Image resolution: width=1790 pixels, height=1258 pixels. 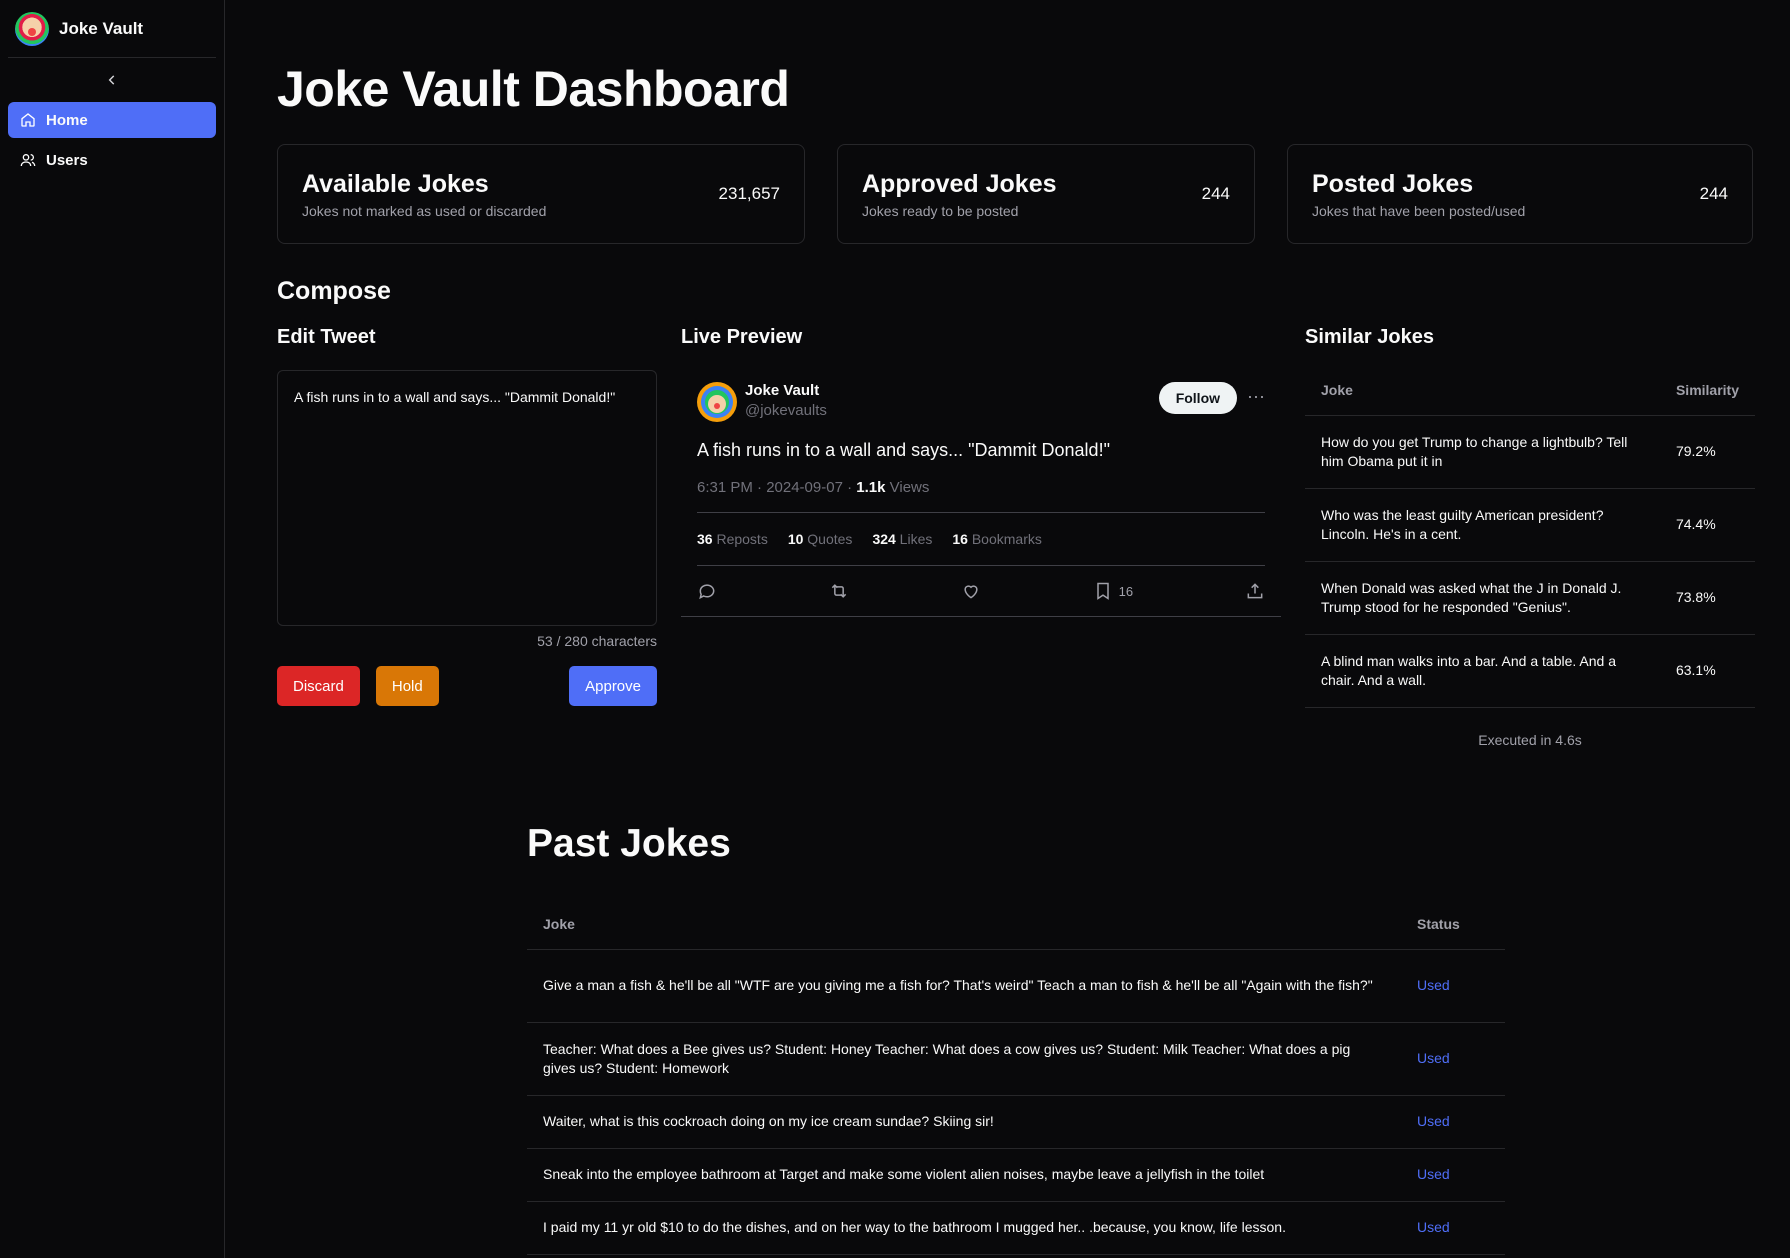 I want to click on tweet-meta: 6:31 PM · 2024-09-07 · 1.1k Views, so click(x=981, y=496).